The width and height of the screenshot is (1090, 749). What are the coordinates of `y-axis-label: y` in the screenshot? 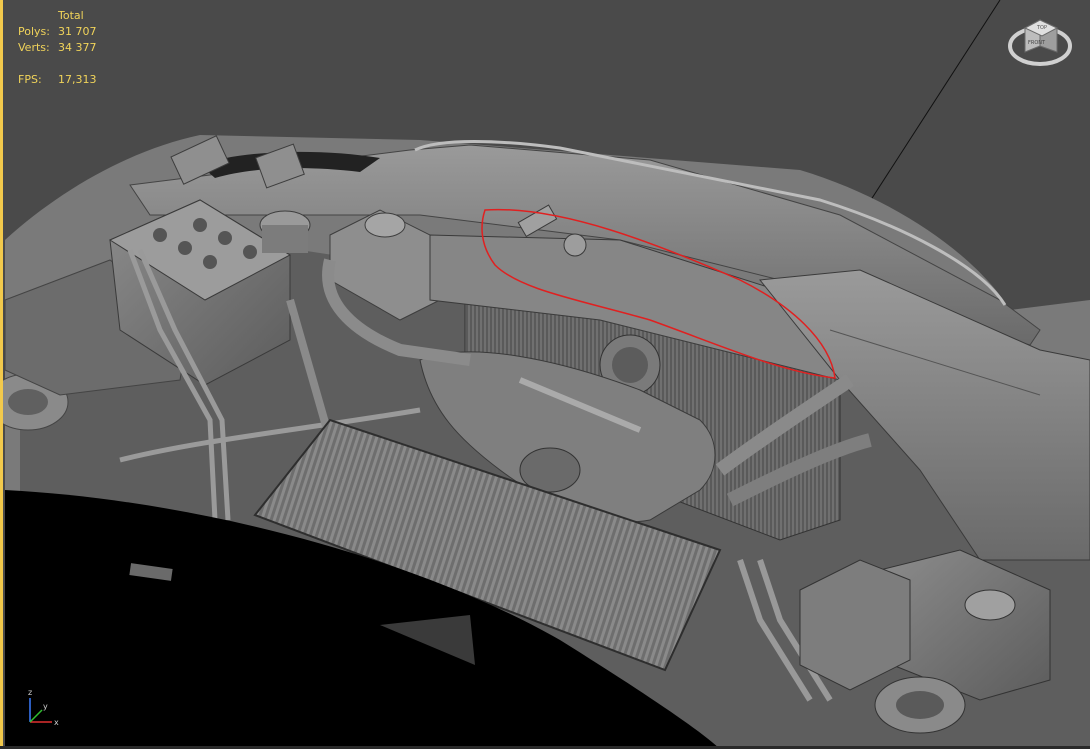 It's located at (45, 706).